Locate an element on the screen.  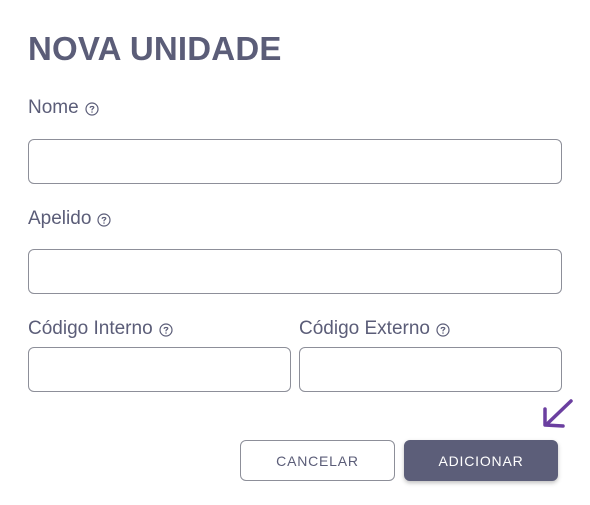
nome-label-text: Nome is located at coordinates (53, 107).